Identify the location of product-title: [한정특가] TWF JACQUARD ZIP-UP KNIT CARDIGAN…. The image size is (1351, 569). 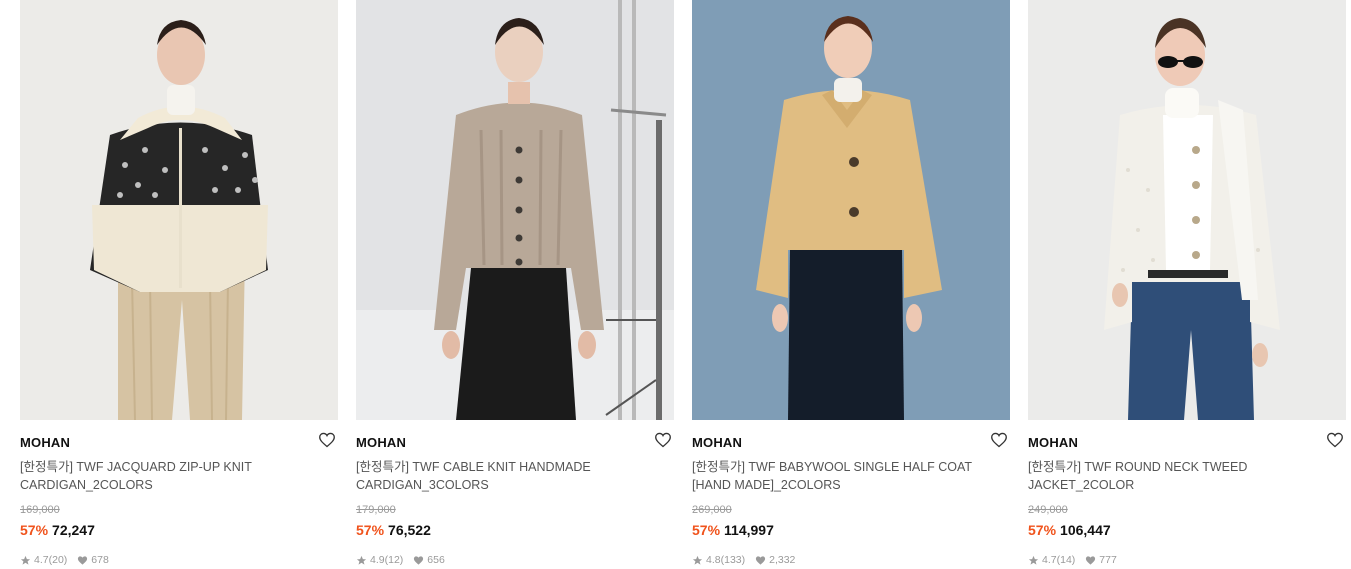
(170, 476).